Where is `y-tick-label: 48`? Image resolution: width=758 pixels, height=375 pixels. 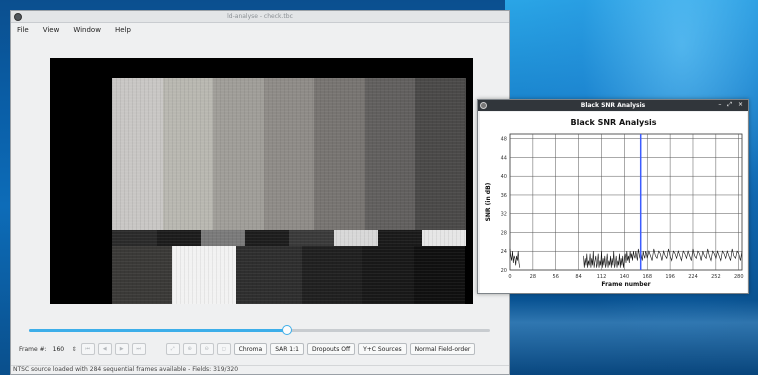 y-tick-label: 48 is located at coordinates (504, 140).